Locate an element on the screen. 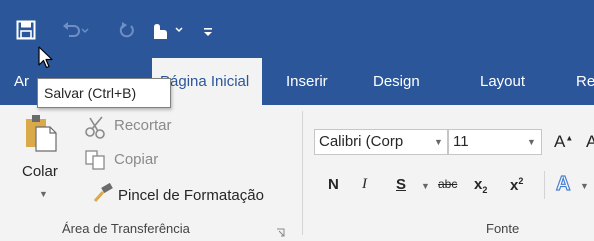 The height and width of the screenshot is (241, 594). bold-button: N is located at coordinates (333, 184).